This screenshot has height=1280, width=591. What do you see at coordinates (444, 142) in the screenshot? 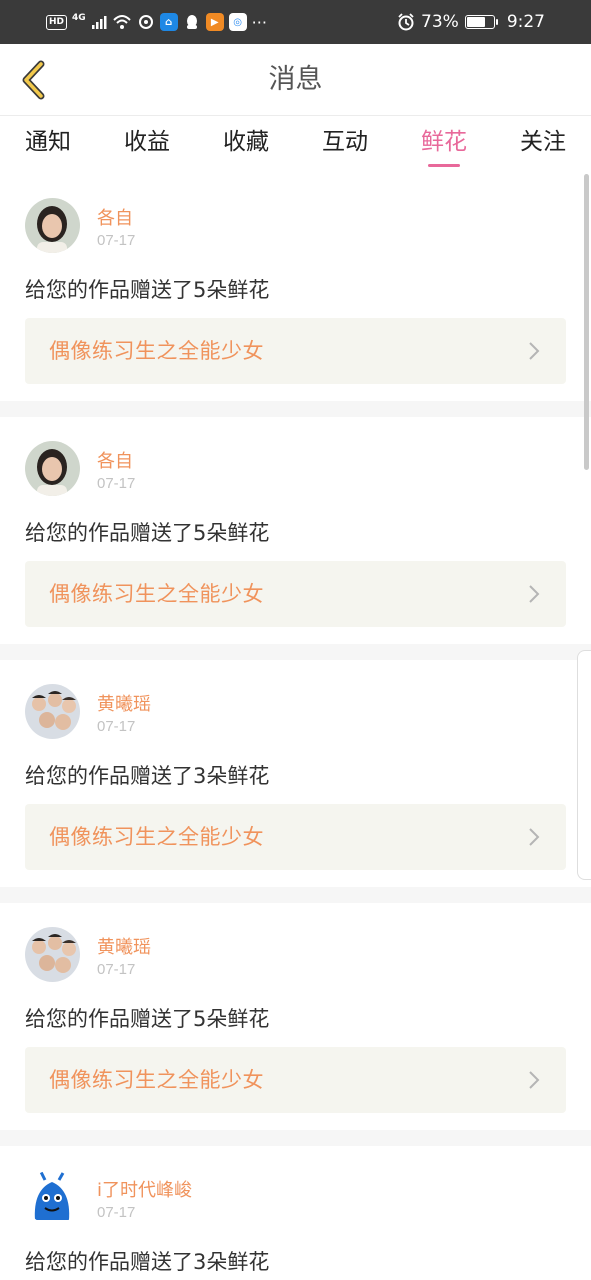
I see `tab-label: 鲜花` at bounding box center [444, 142].